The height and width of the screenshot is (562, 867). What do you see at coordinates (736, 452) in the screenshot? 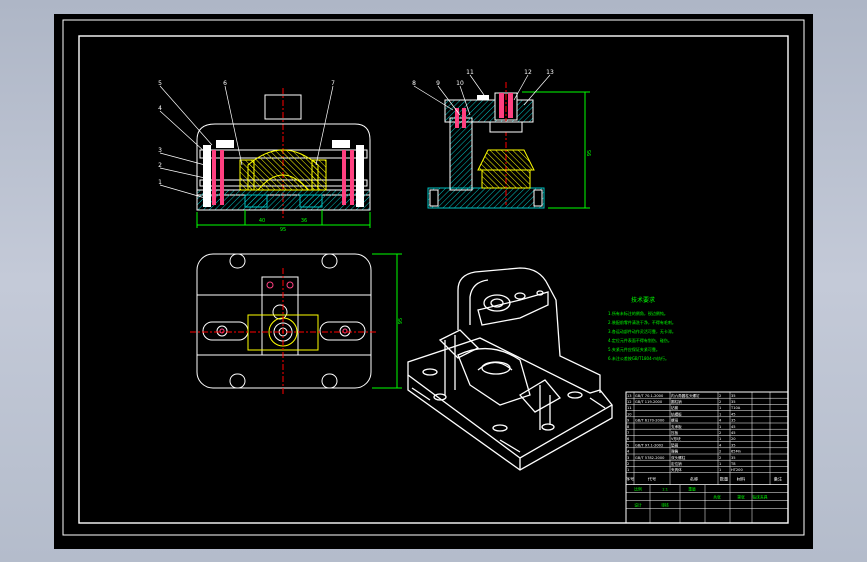
I see `bom-cell: 65Mn` at bounding box center [736, 452].